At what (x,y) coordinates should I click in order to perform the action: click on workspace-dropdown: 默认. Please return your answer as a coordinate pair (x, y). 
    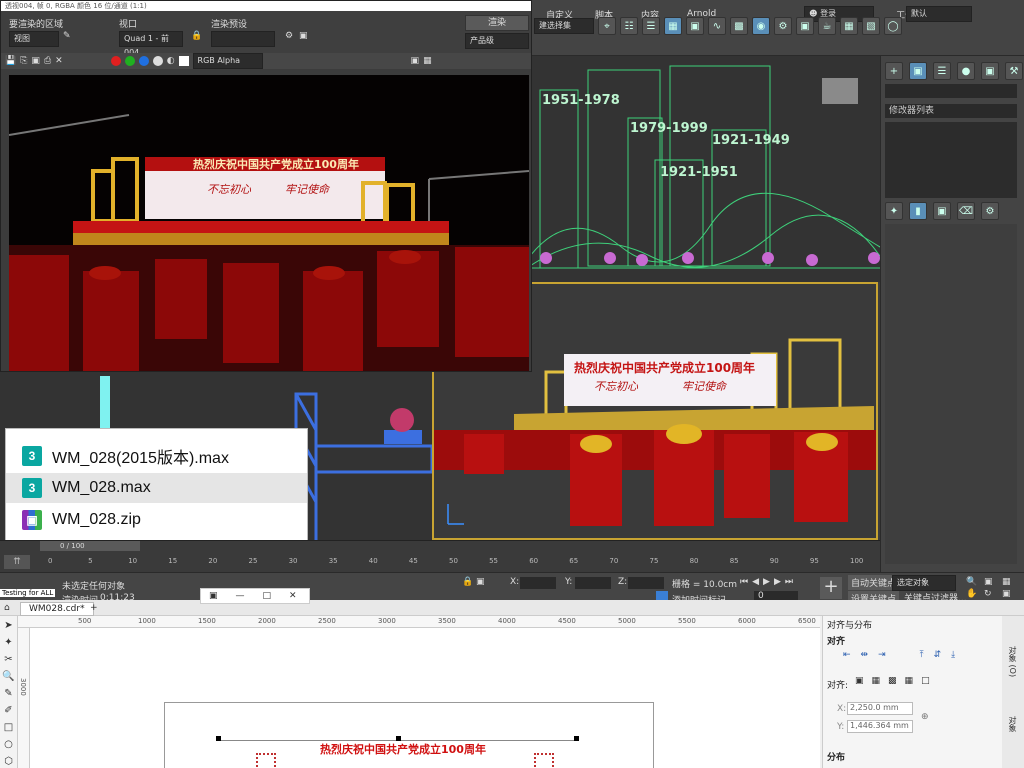
    Looking at the image, I should click on (939, 14).